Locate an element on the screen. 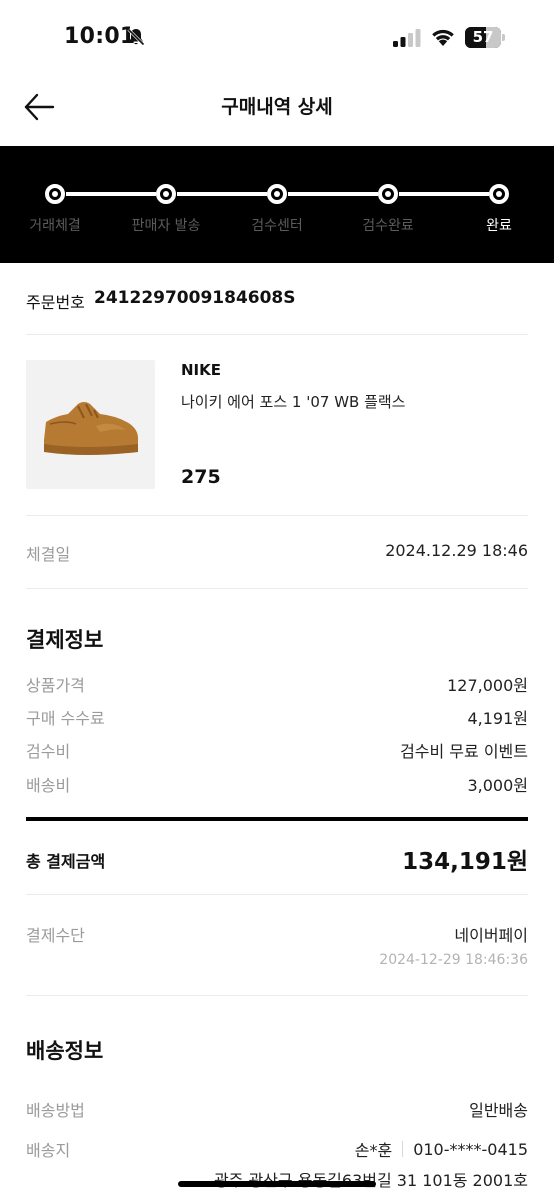 Image resolution: width=554 pixels, height=1200 pixels. separator is located at coordinates (403, 1149).